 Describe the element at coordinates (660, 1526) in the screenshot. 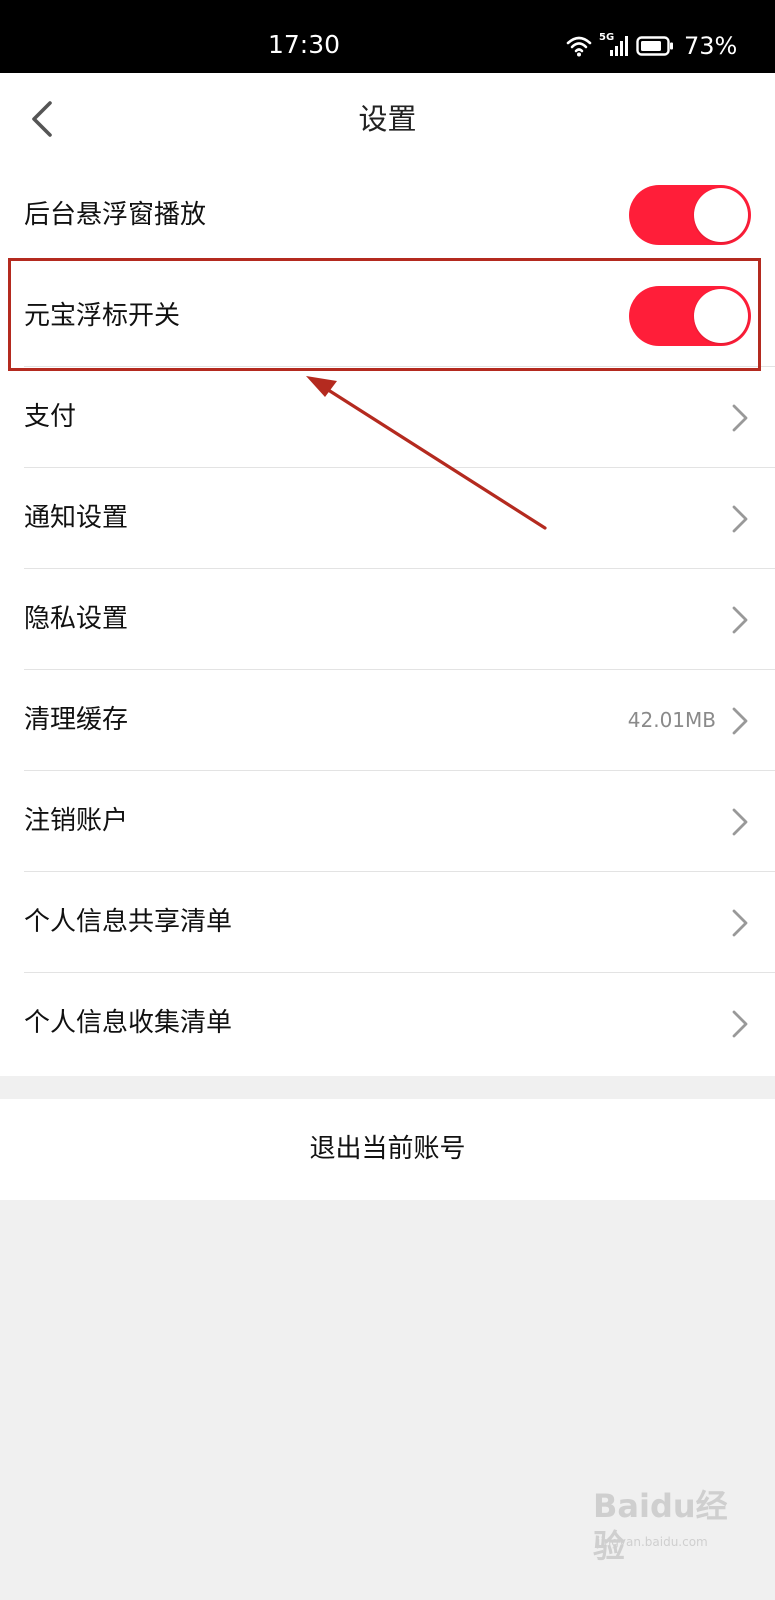

I see `watermark-brand: Baidu经验` at that location.